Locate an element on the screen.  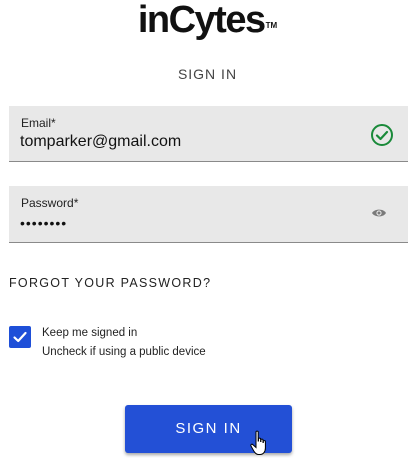
keep-signed-in-hint: Uncheck if using a public device is located at coordinates (124, 352).